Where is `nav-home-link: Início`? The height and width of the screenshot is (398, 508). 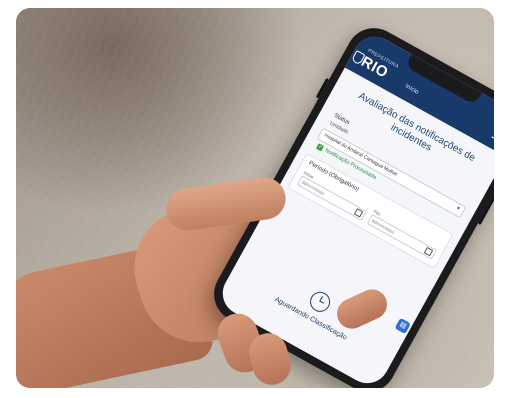
nav-home-link: Início is located at coordinates (411, 90).